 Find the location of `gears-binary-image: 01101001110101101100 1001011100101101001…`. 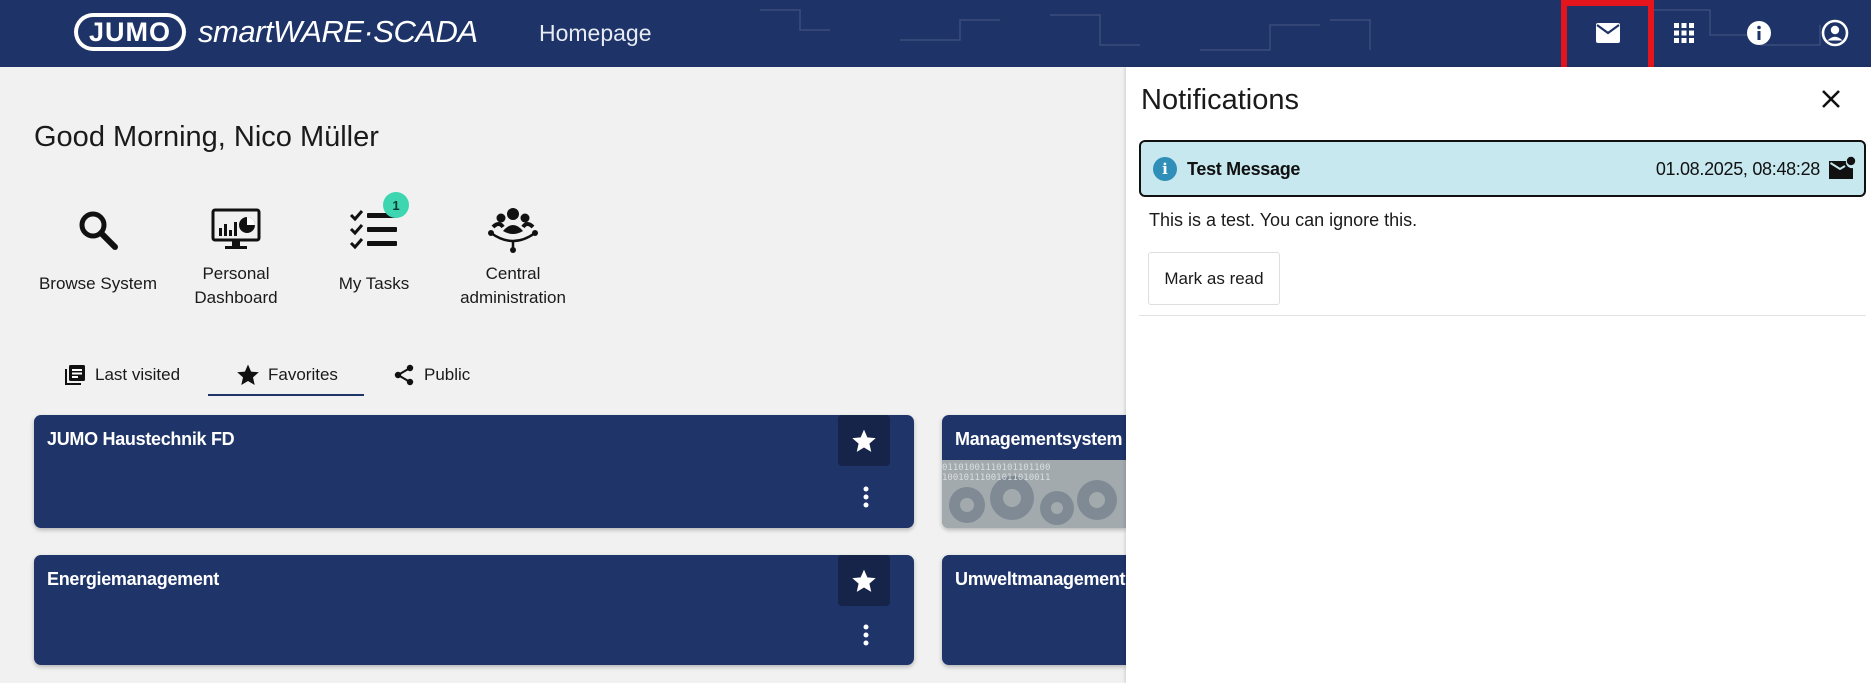

gears-binary-image: 01101001110101101100 1001011100101101001… is located at coordinates (1034, 494).